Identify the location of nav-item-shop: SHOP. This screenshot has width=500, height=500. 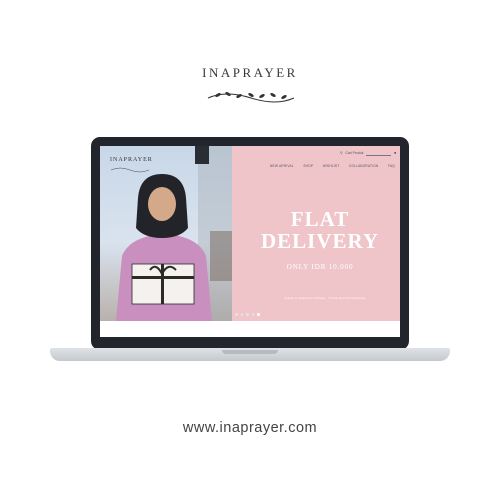
(308, 166).